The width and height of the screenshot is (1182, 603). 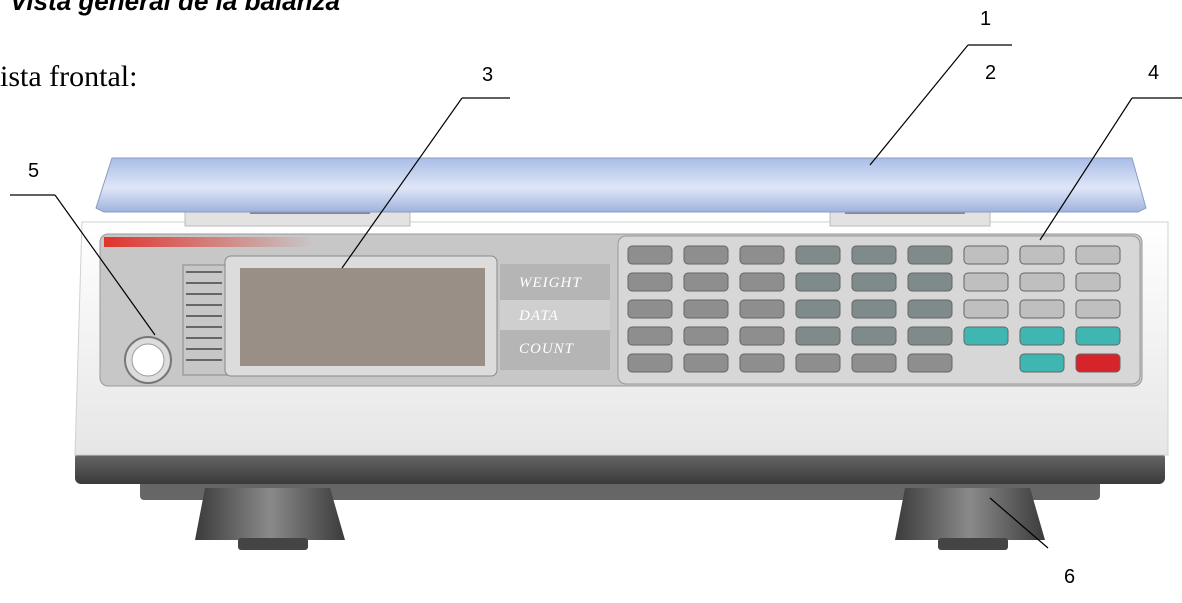 What do you see at coordinates (488, 75) in the screenshot?
I see `callout-3: 3` at bounding box center [488, 75].